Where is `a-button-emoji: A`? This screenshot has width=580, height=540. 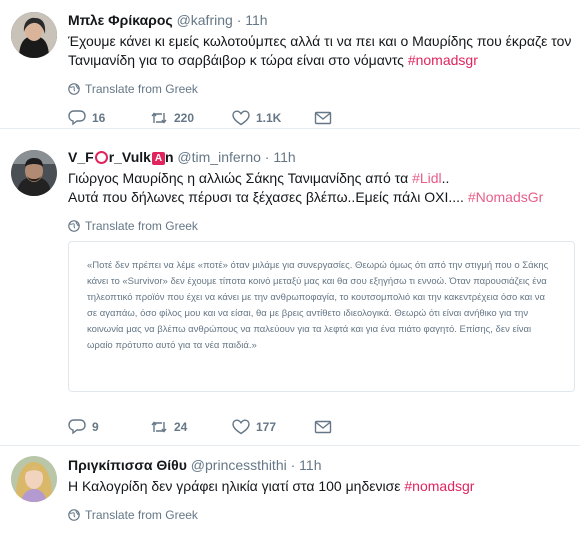
a-button-emoji: A is located at coordinates (158, 158).